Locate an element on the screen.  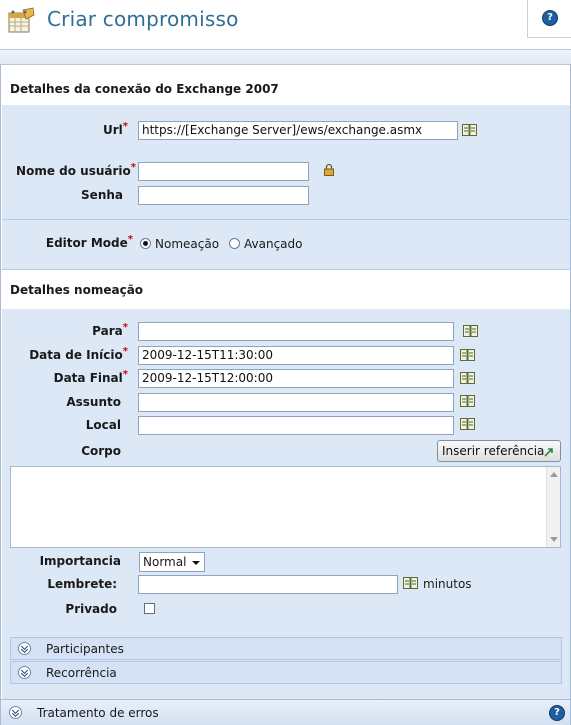
calendar-icon is located at coordinates (21, 20).